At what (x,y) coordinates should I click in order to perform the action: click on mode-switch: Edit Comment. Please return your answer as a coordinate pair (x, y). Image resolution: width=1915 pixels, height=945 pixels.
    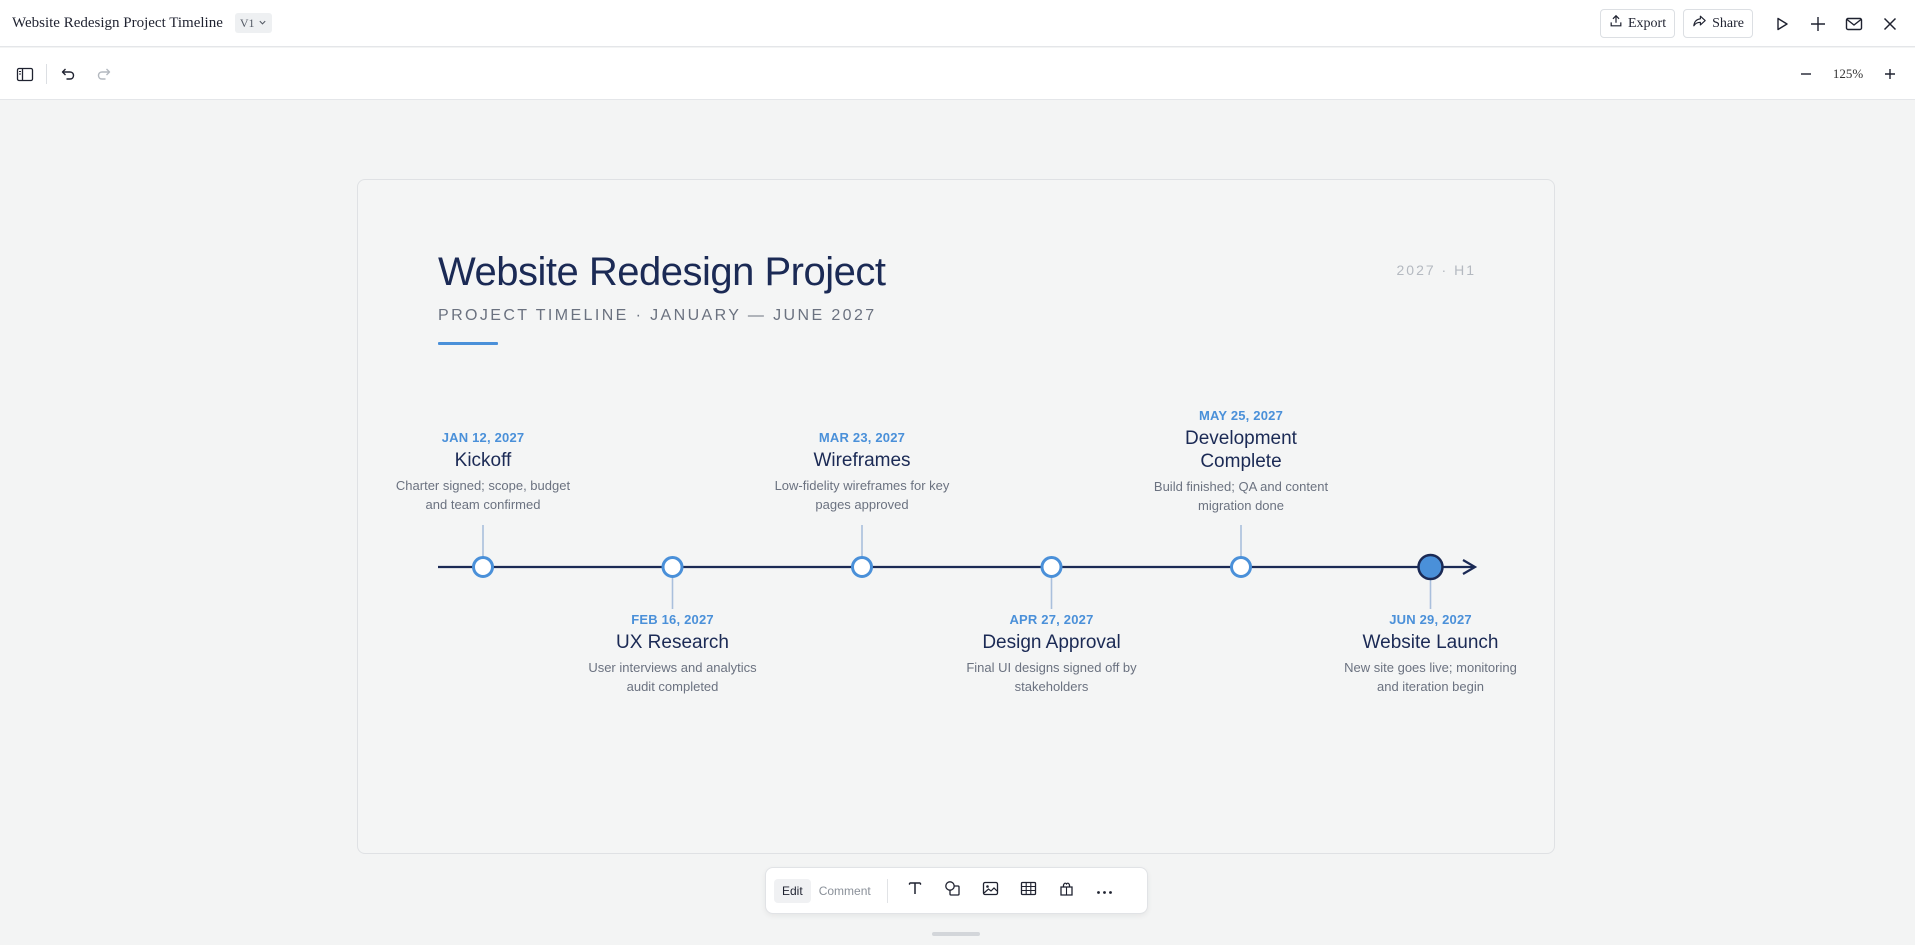
    Looking at the image, I should click on (826, 890).